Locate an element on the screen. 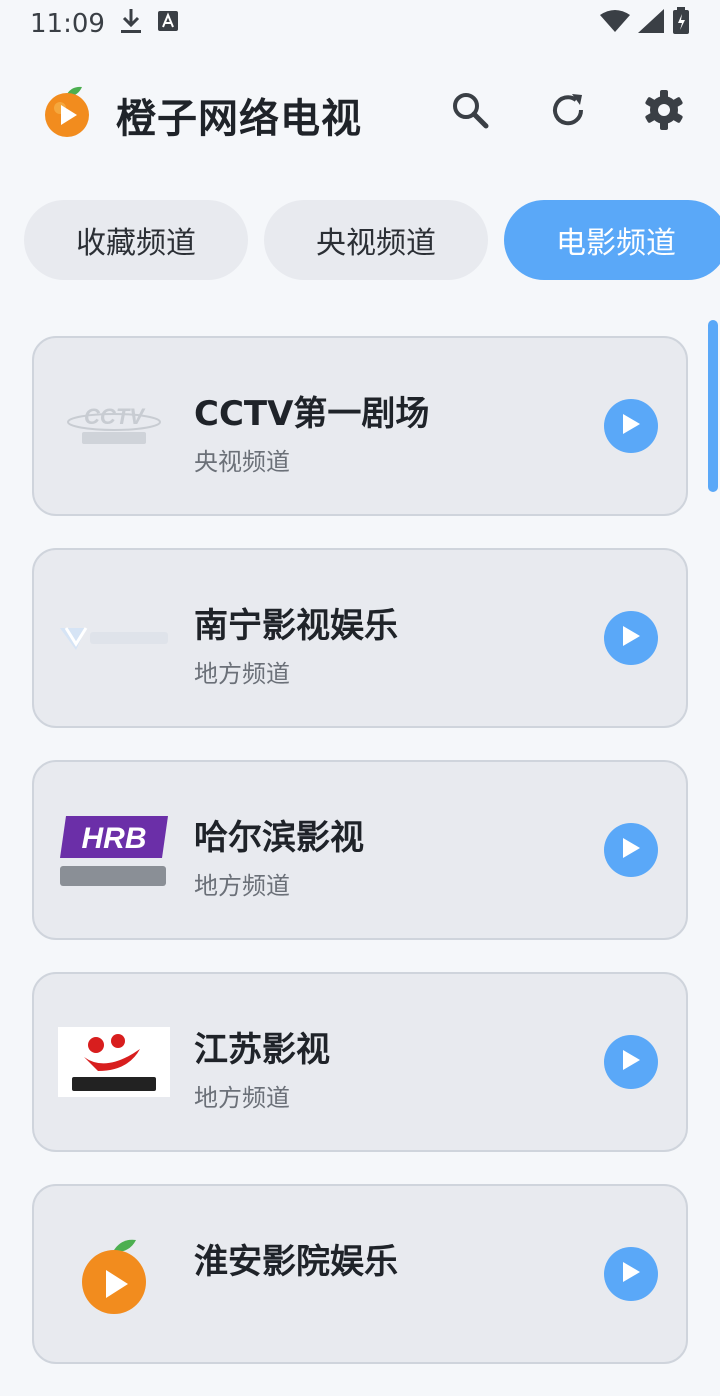 The width and height of the screenshot is (720, 1396). search-icon is located at coordinates (470, 112).